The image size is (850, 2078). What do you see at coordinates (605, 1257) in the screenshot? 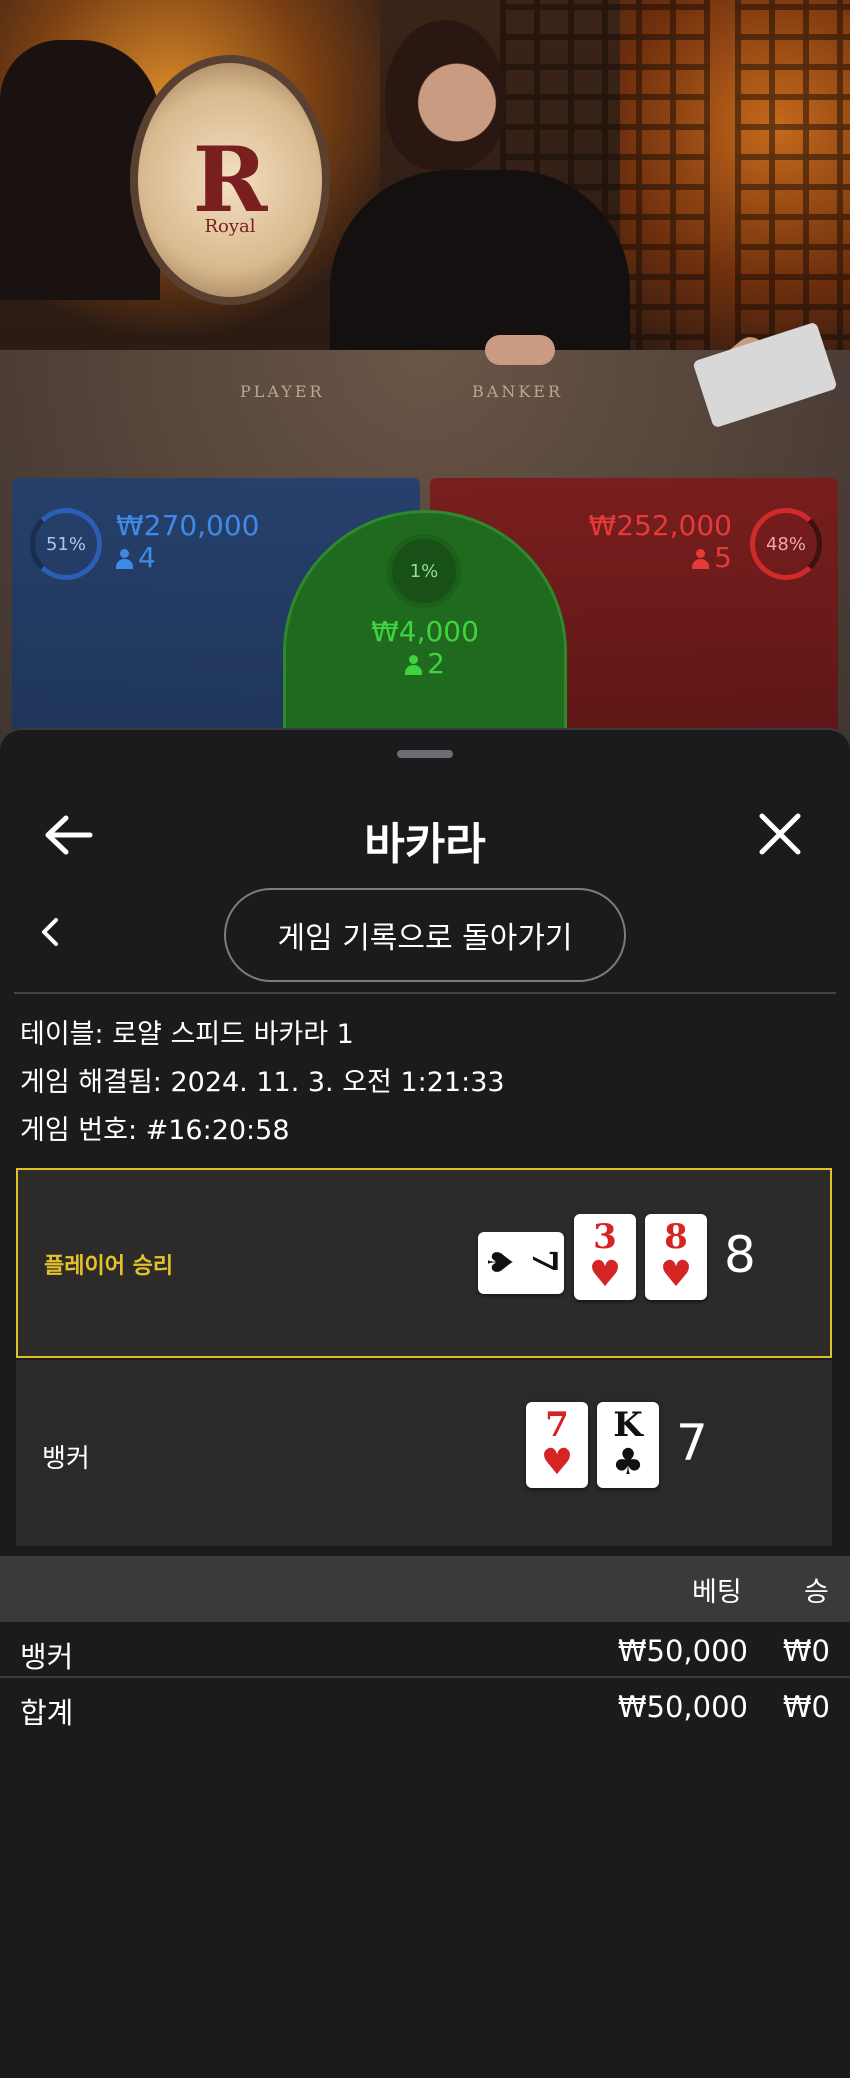
I see `player-card-2: 3 ♥` at bounding box center [605, 1257].